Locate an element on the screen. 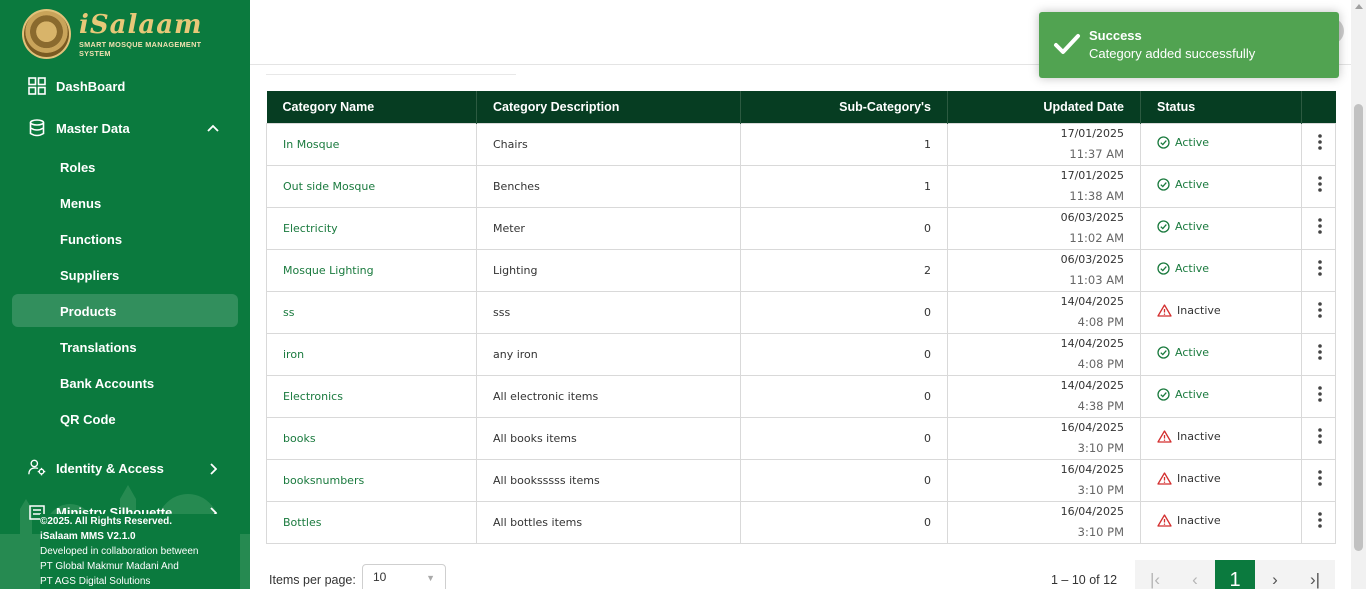 This screenshot has height=589, width=1366. header-updated-date: Updated Date is located at coordinates (1044, 107).